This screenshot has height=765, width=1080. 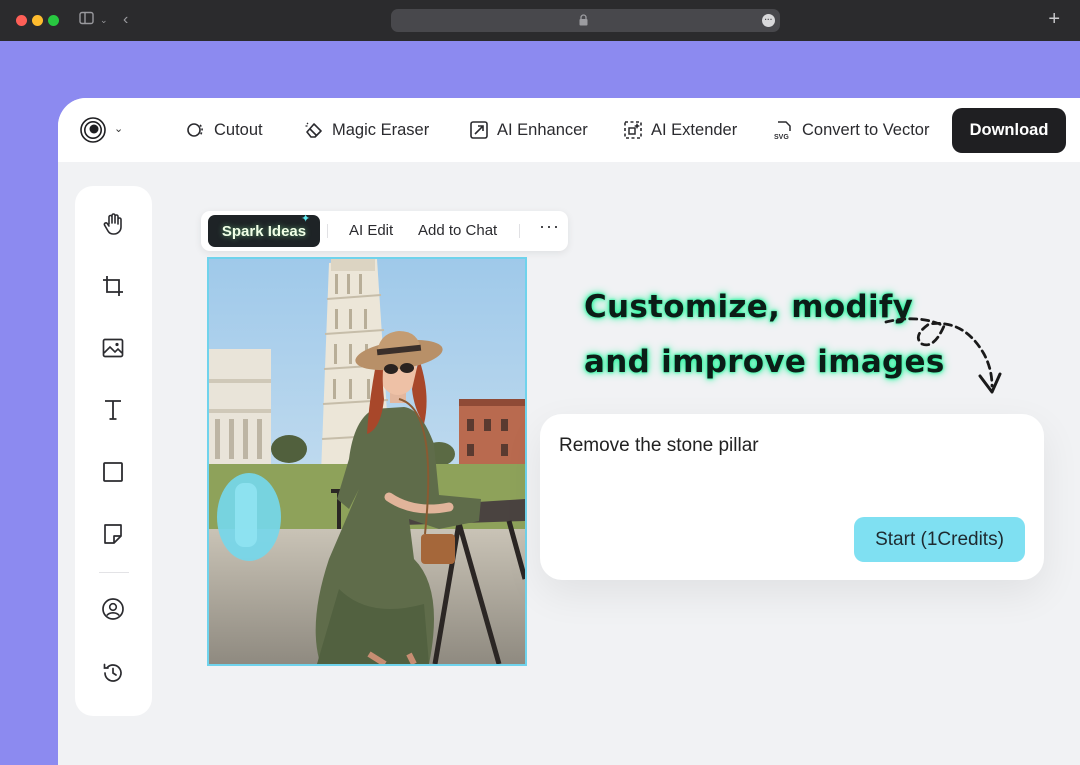 I want to click on svg-text: SVG, so click(x=781, y=137).